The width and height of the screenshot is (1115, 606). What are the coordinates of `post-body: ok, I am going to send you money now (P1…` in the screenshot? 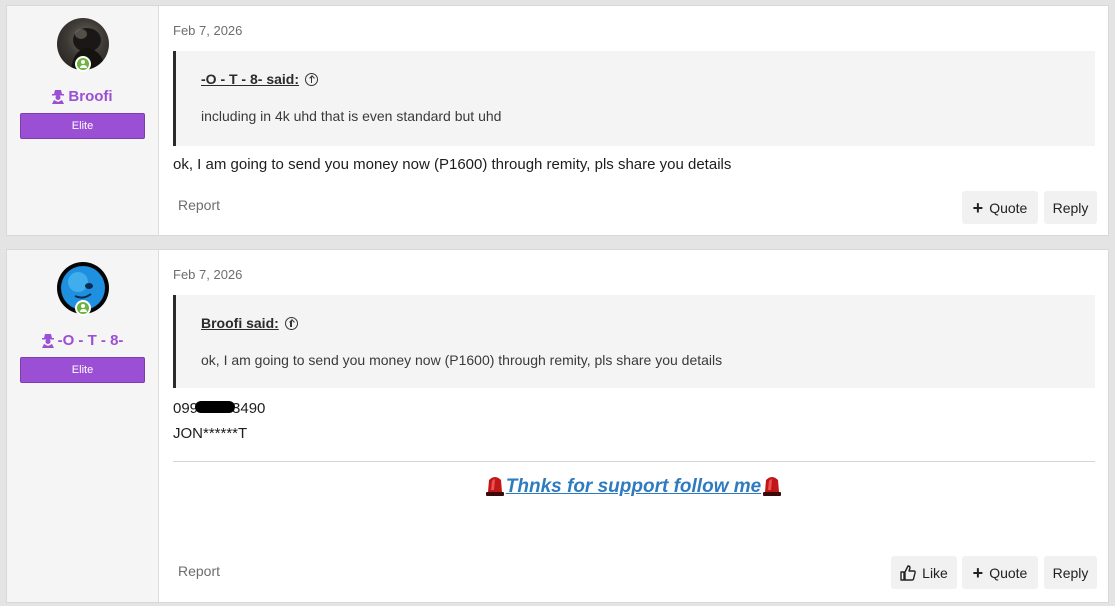 It's located at (452, 164).